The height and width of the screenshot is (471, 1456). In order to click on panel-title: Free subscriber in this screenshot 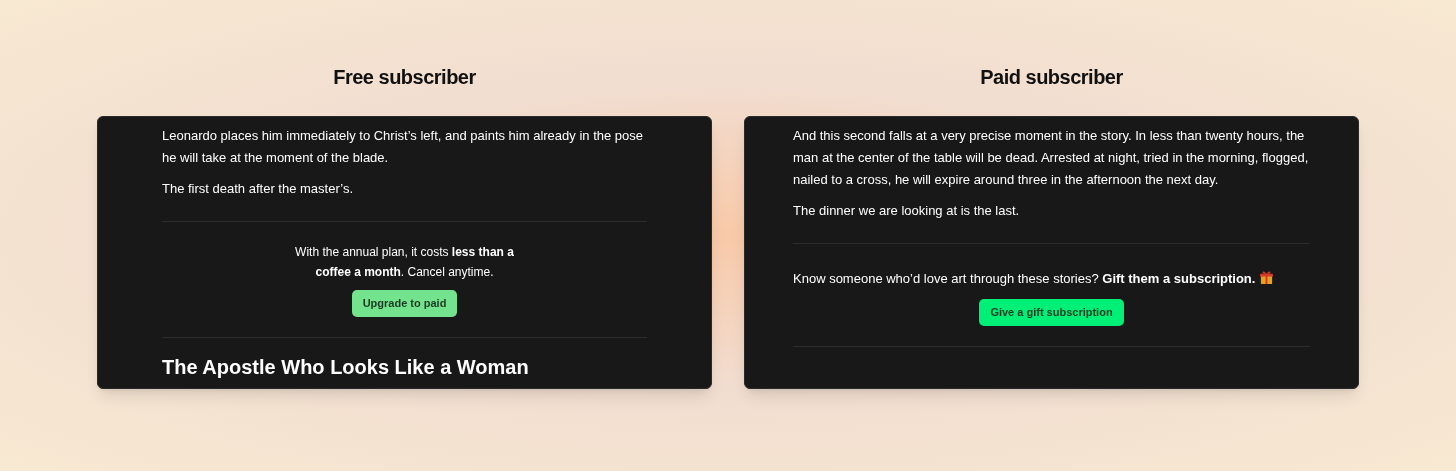, I will do `click(404, 77)`.